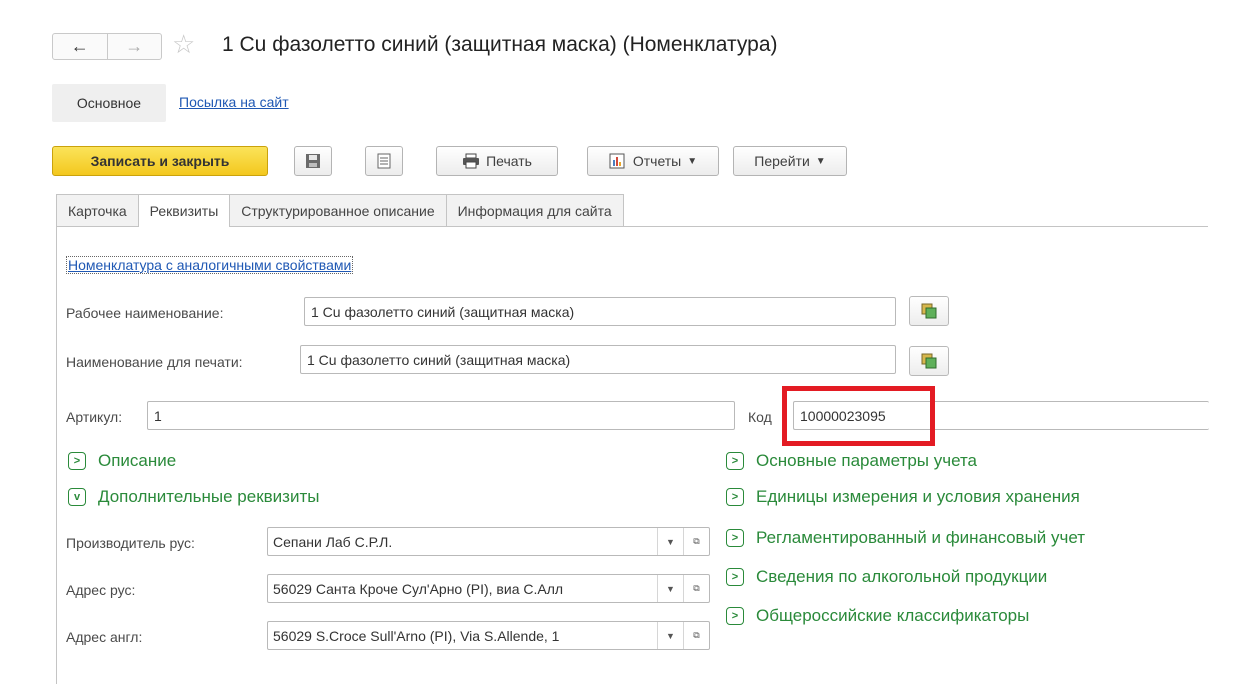 This screenshot has width=1252, height=684. I want to click on group-alcohol-info: > Сведения по алкогольной продукции, so click(886, 577).